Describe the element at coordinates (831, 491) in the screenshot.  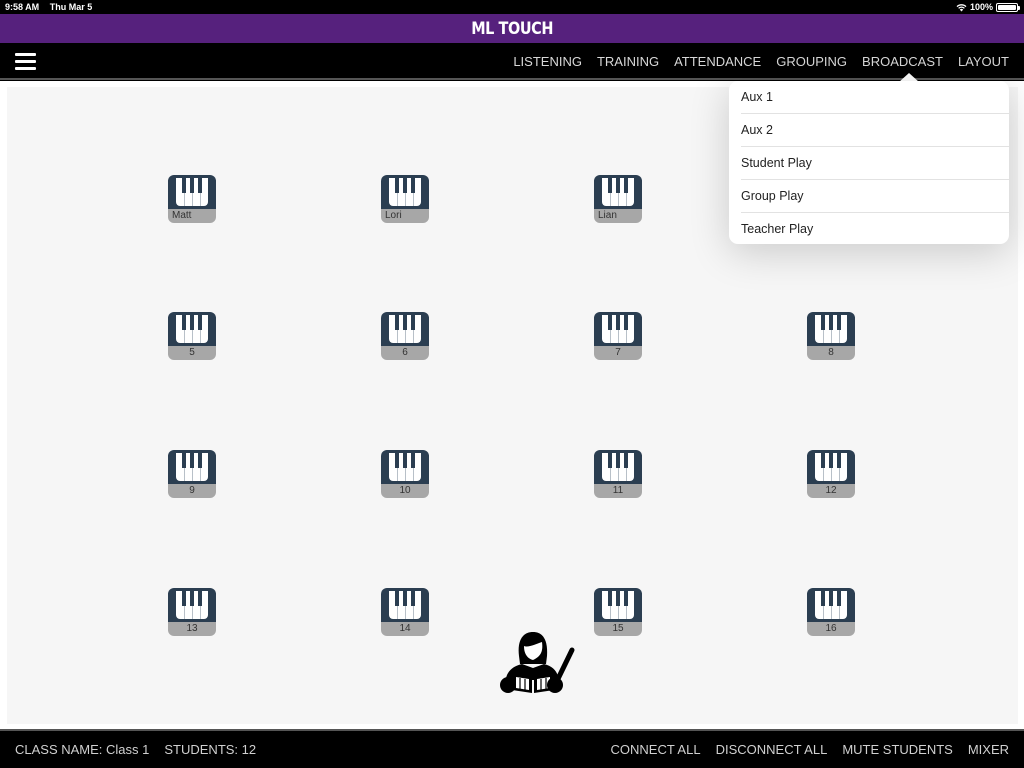
I see `station-label: 12` at that location.